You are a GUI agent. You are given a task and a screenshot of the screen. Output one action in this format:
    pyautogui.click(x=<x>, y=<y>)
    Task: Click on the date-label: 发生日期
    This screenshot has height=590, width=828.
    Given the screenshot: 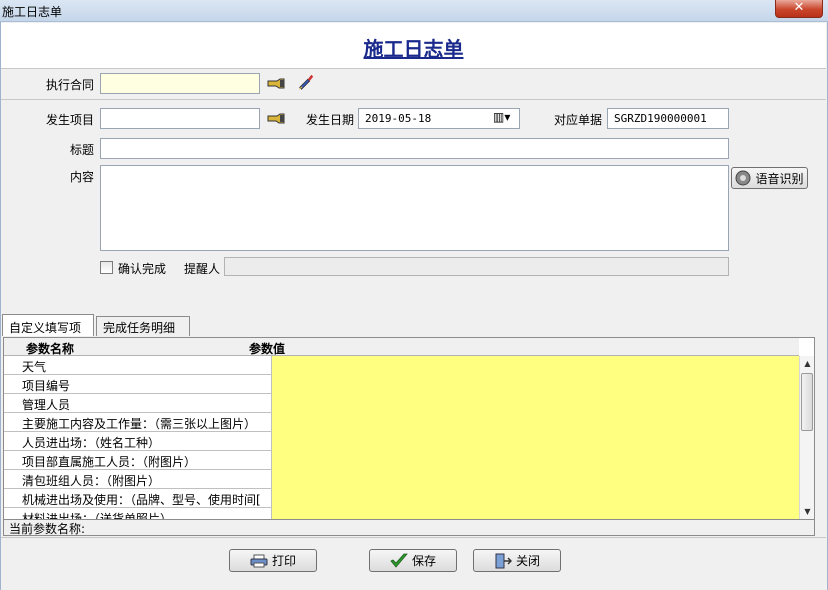 What is the action you would take?
    pyautogui.click(x=329, y=120)
    